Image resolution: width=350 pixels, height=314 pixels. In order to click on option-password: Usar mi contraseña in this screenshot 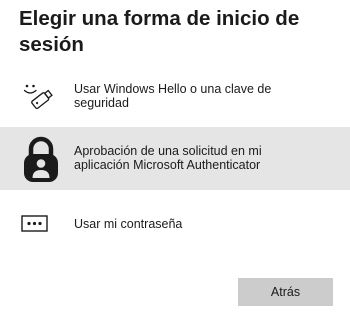, I will do `click(175, 225)`.